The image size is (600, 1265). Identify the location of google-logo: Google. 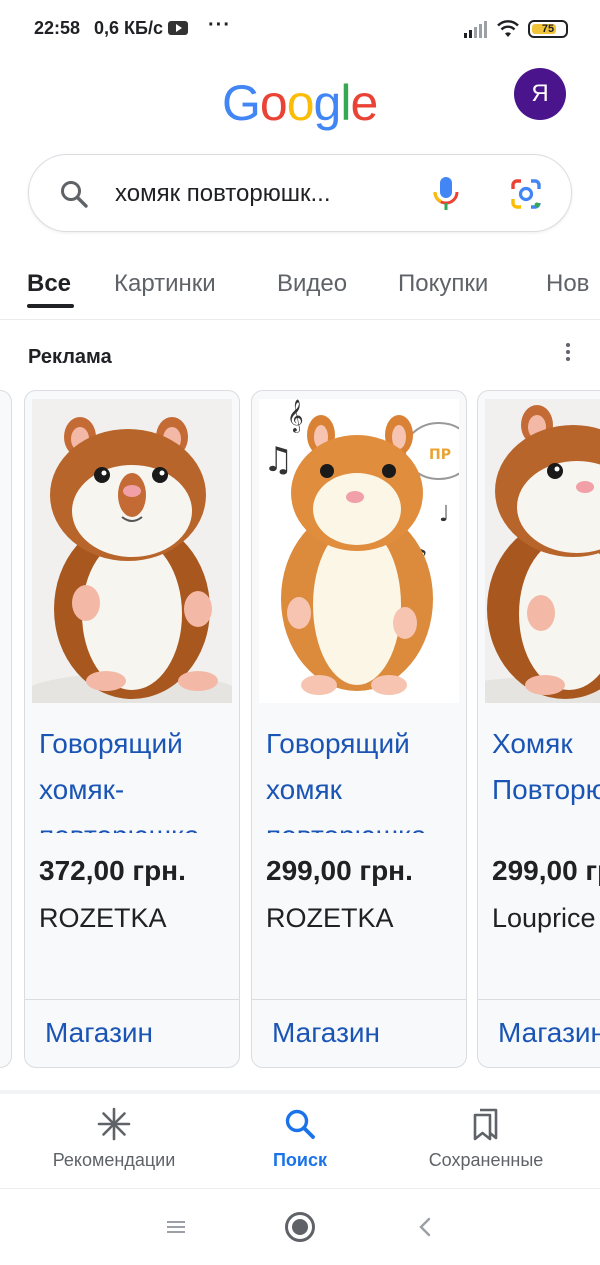
(300, 103).